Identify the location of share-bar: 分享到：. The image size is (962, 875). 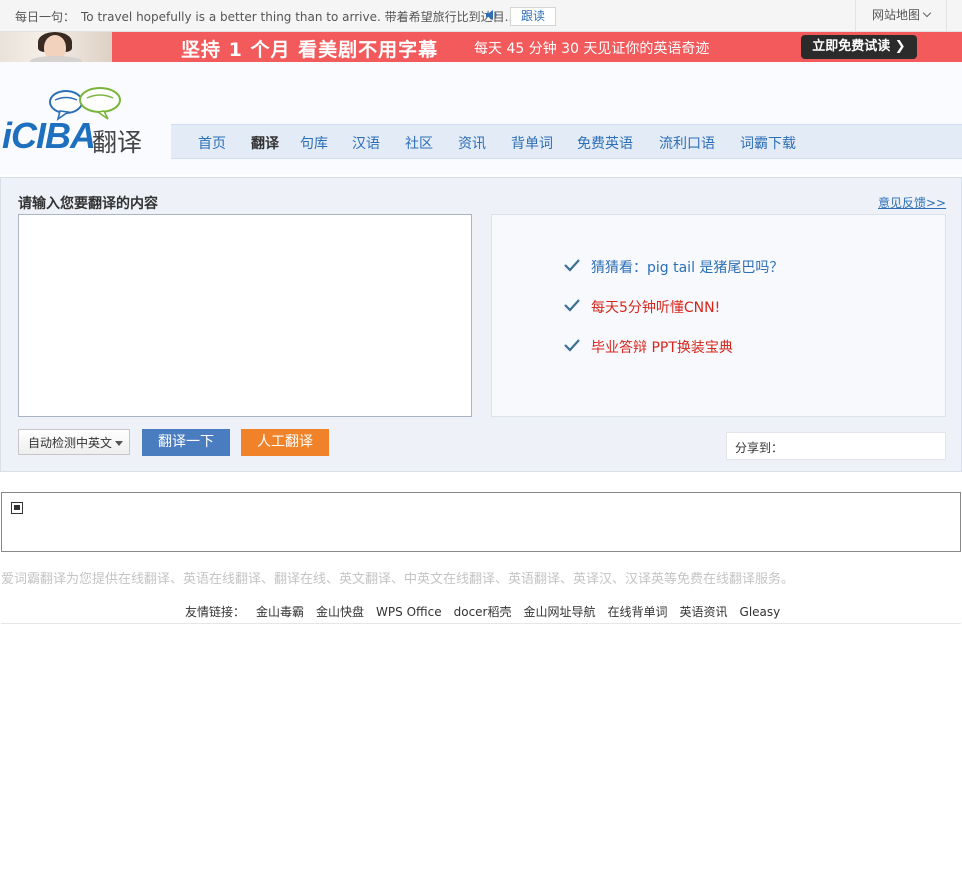
(836, 446).